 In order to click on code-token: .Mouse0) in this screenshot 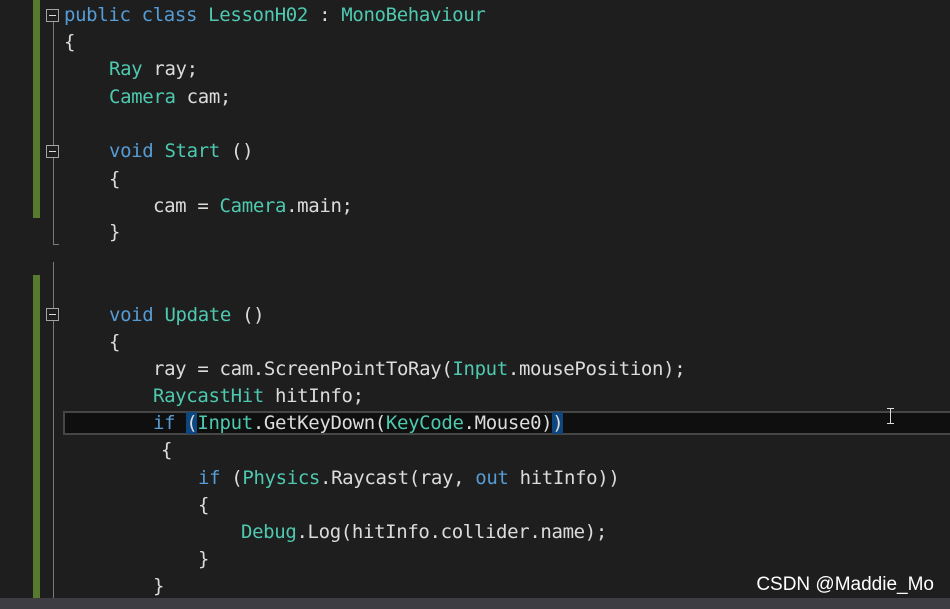, I will do `click(508, 423)`.